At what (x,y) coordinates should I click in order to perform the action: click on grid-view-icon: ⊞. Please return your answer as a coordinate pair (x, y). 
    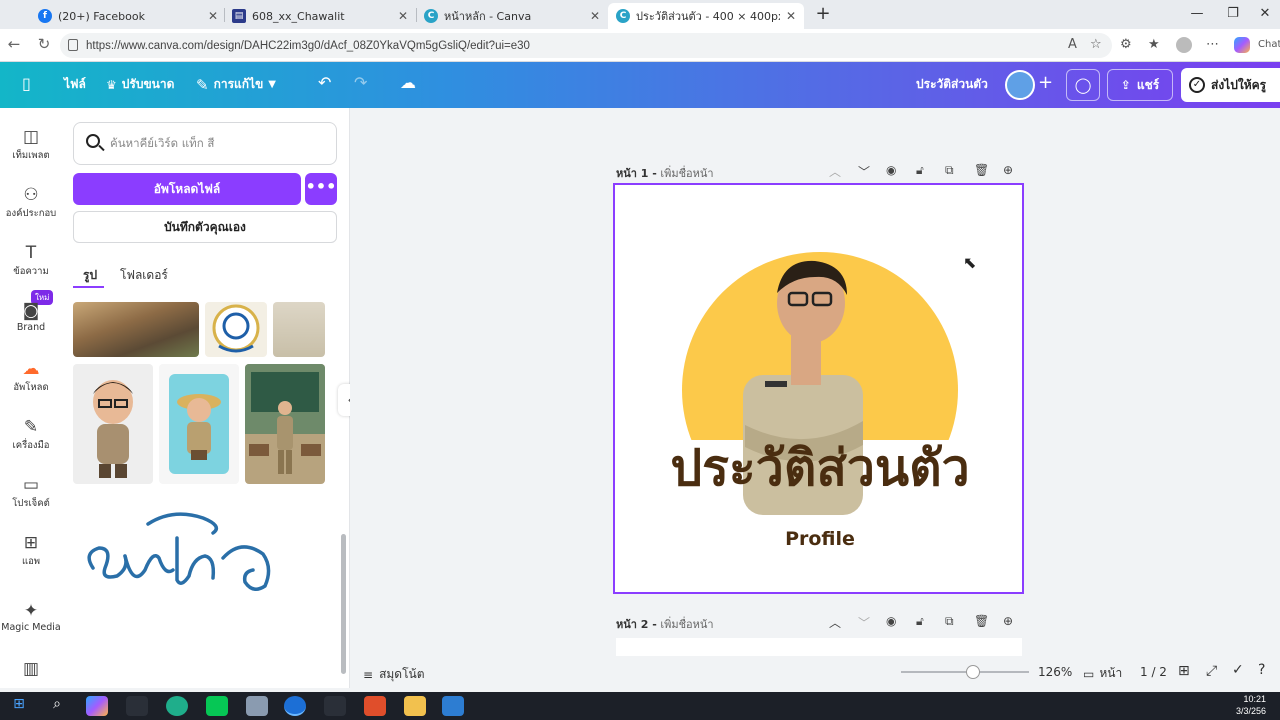
    Looking at the image, I should click on (1184, 671).